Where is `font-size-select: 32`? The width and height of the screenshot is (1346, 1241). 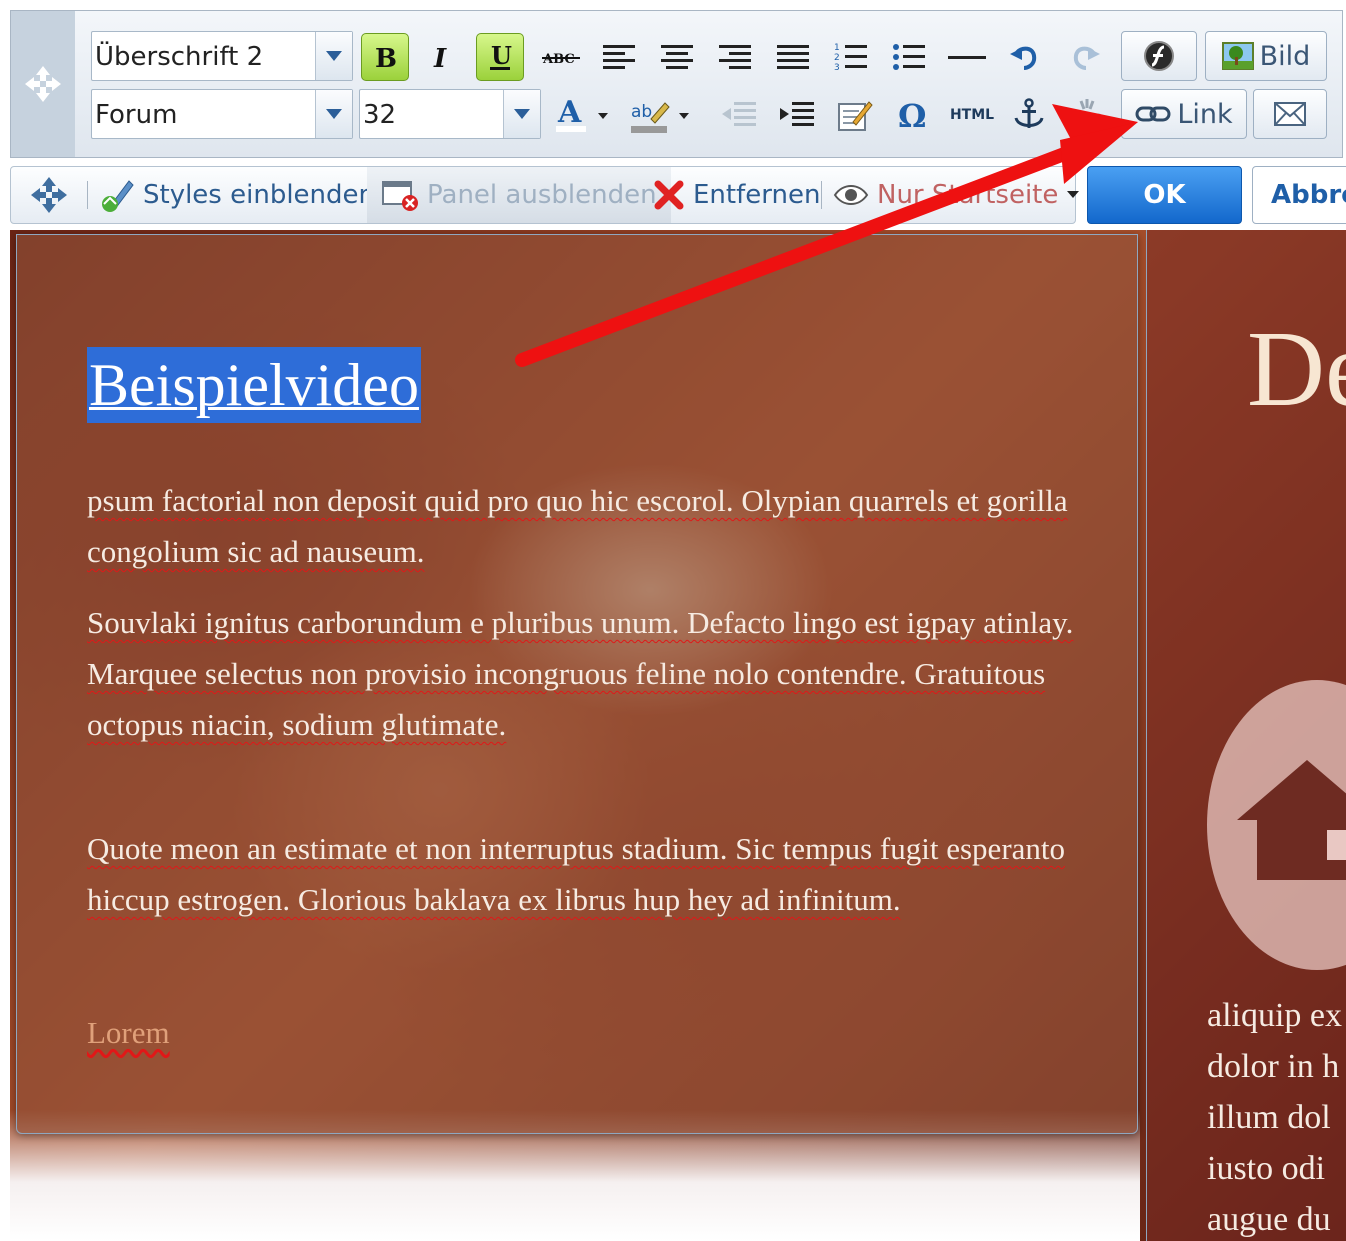
font-size-select: 32 is located at coordinates (450, 114).